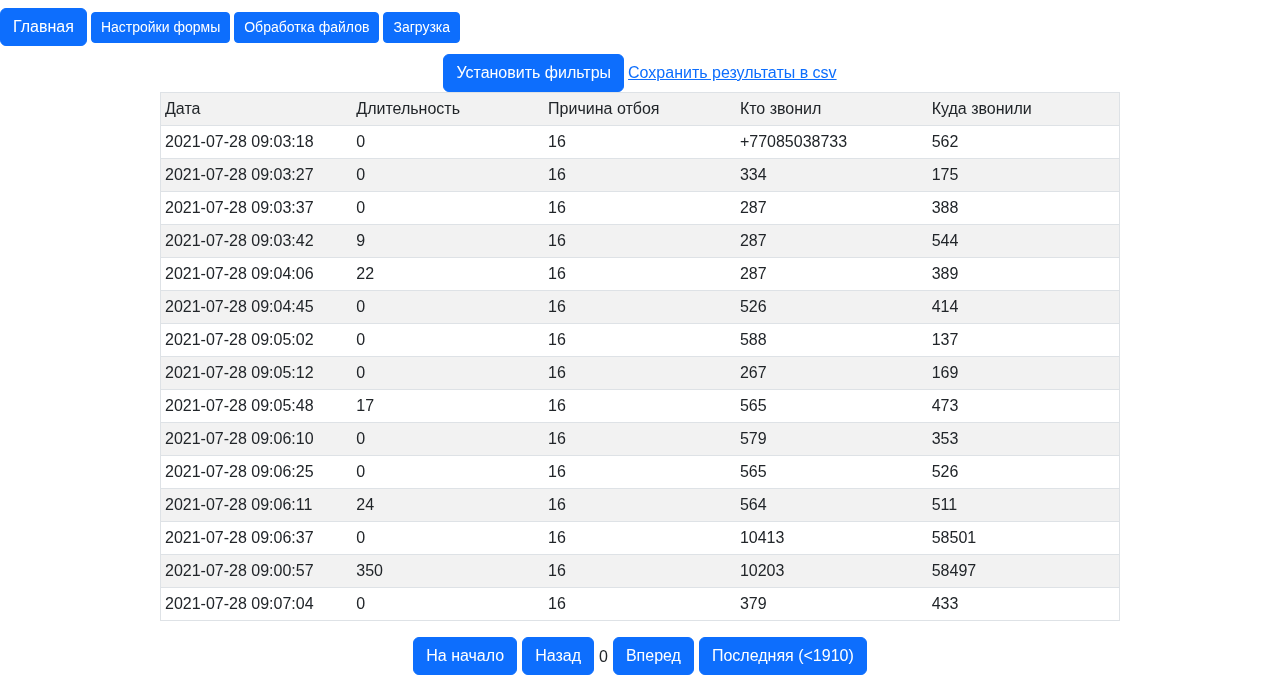  Describe the element at coordinates (256, 142) in the screenshot. I see `table-cell: 2021-07-28 09:03:18` at that location.